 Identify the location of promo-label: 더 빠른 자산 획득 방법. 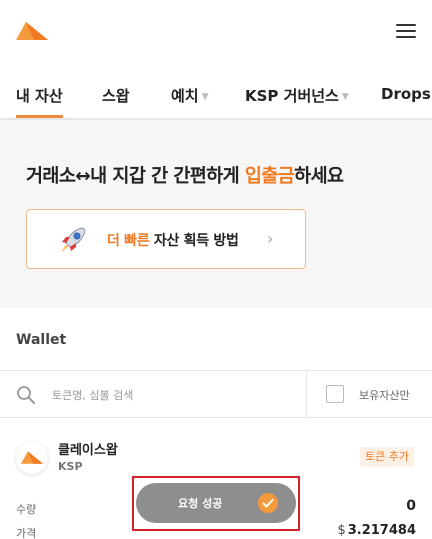
(173, 241).